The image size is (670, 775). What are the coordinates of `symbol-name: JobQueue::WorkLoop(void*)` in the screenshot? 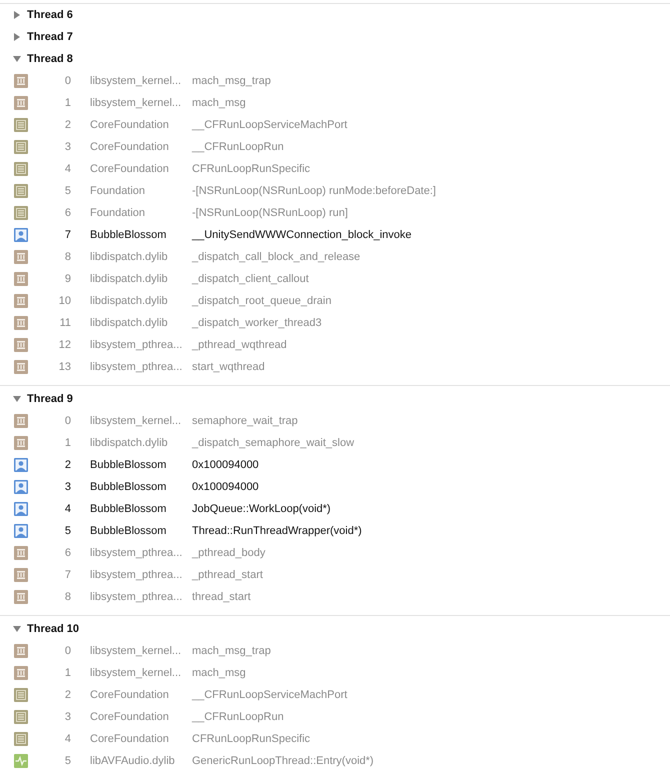 It's located at (261, 509).